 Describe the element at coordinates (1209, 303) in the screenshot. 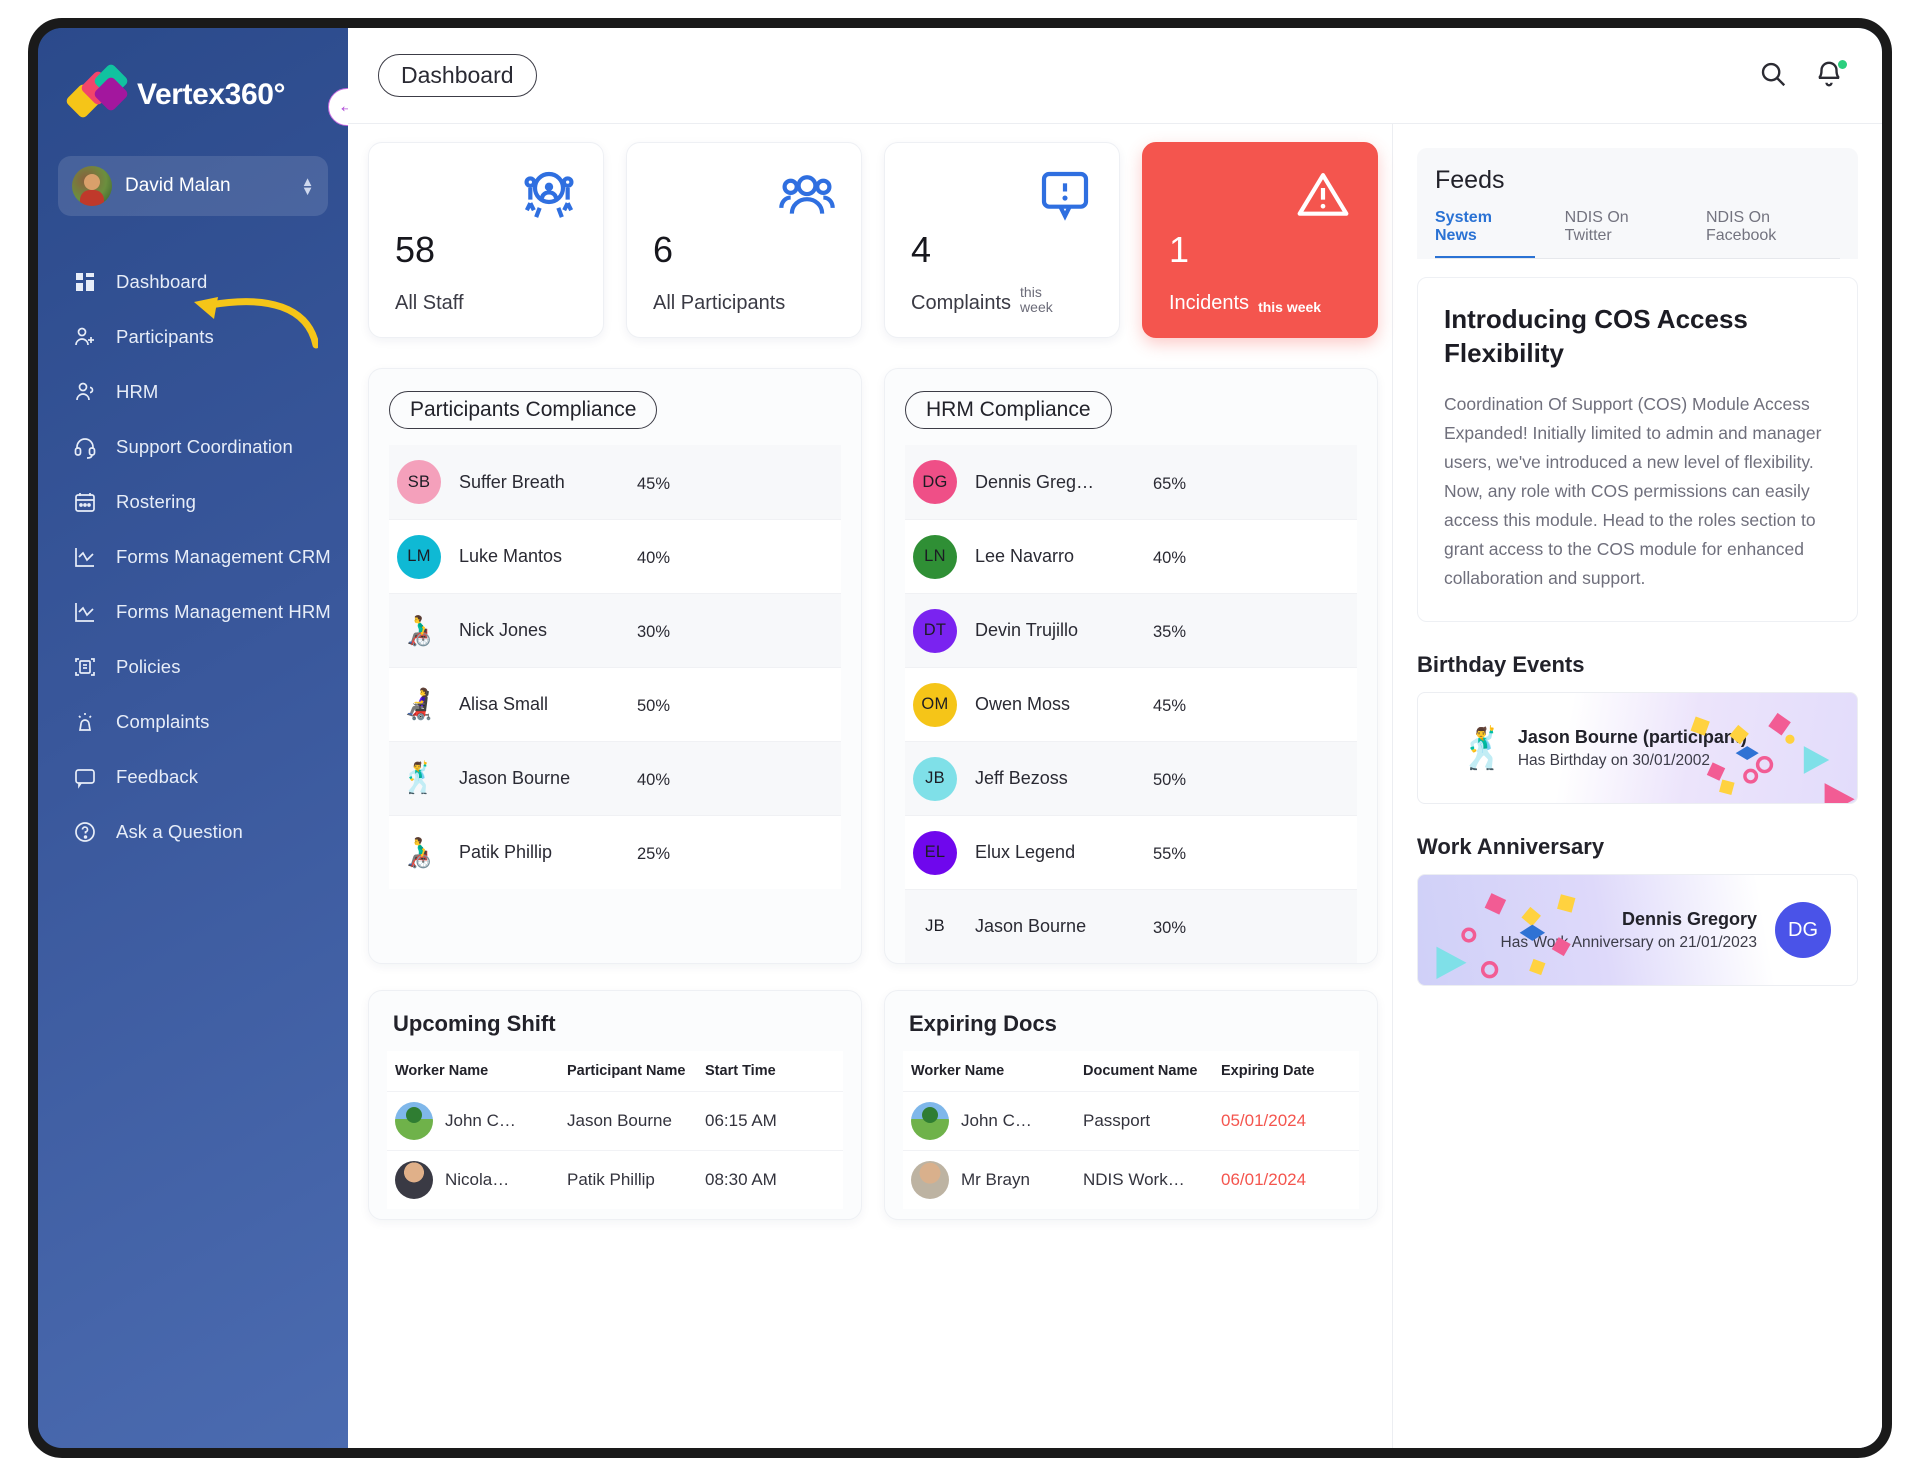

I see `stat-label: Incidents` at that location.